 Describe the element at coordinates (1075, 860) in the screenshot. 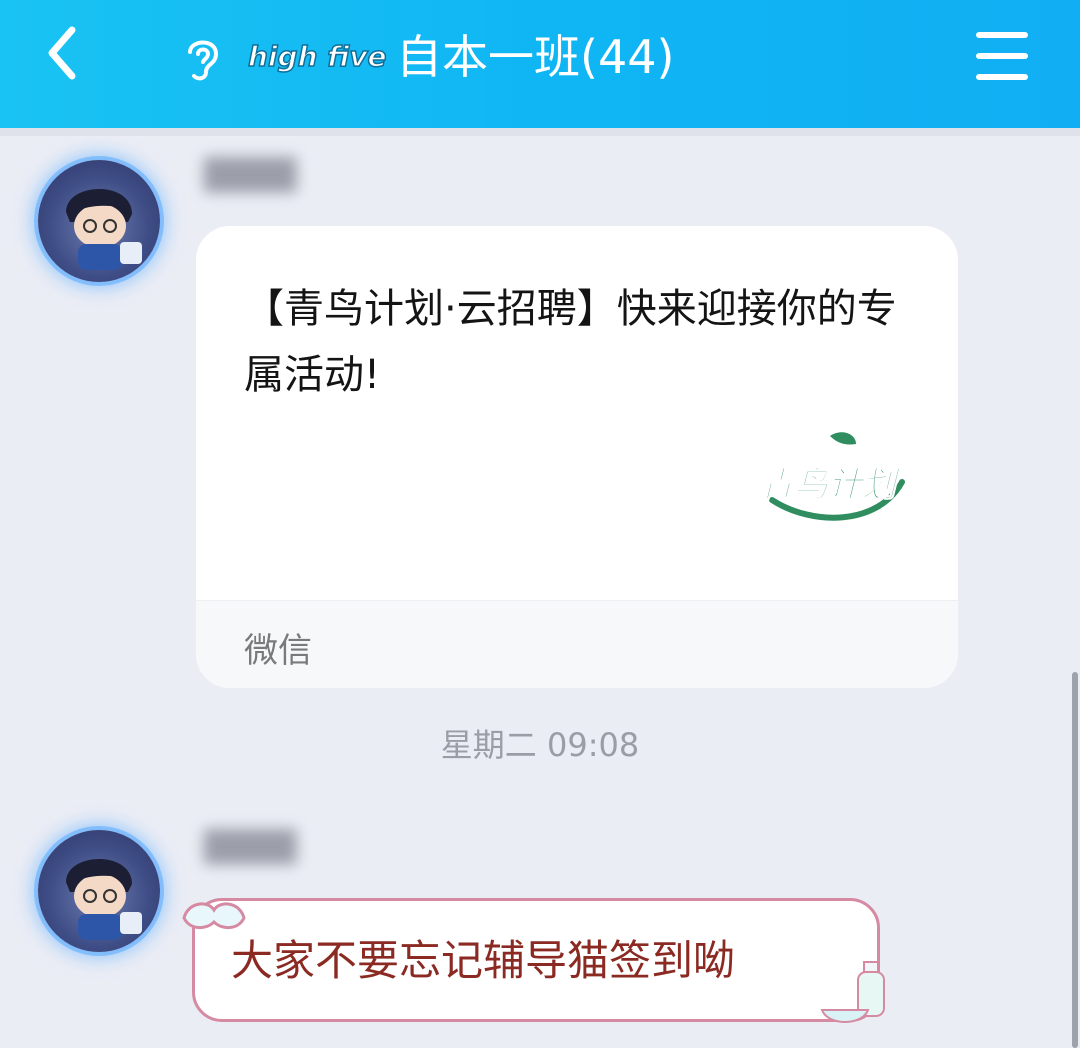

I see `scrollbar` at that location.